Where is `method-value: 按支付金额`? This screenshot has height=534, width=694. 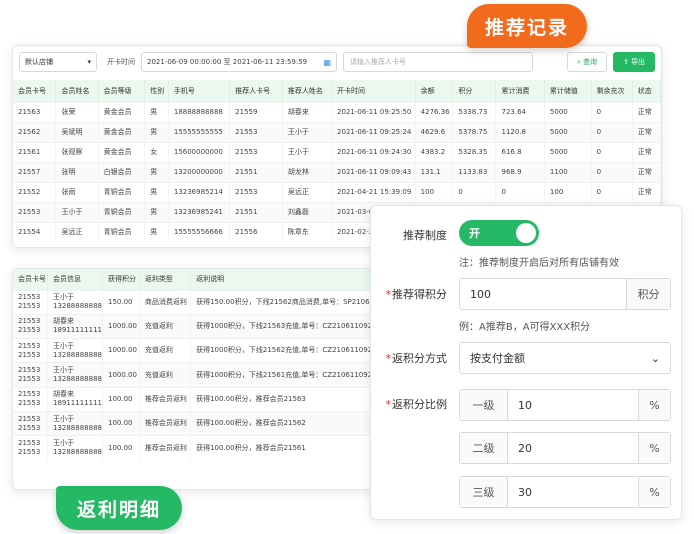
method-value: 按支付金额 is located at coordinates (497, 358).